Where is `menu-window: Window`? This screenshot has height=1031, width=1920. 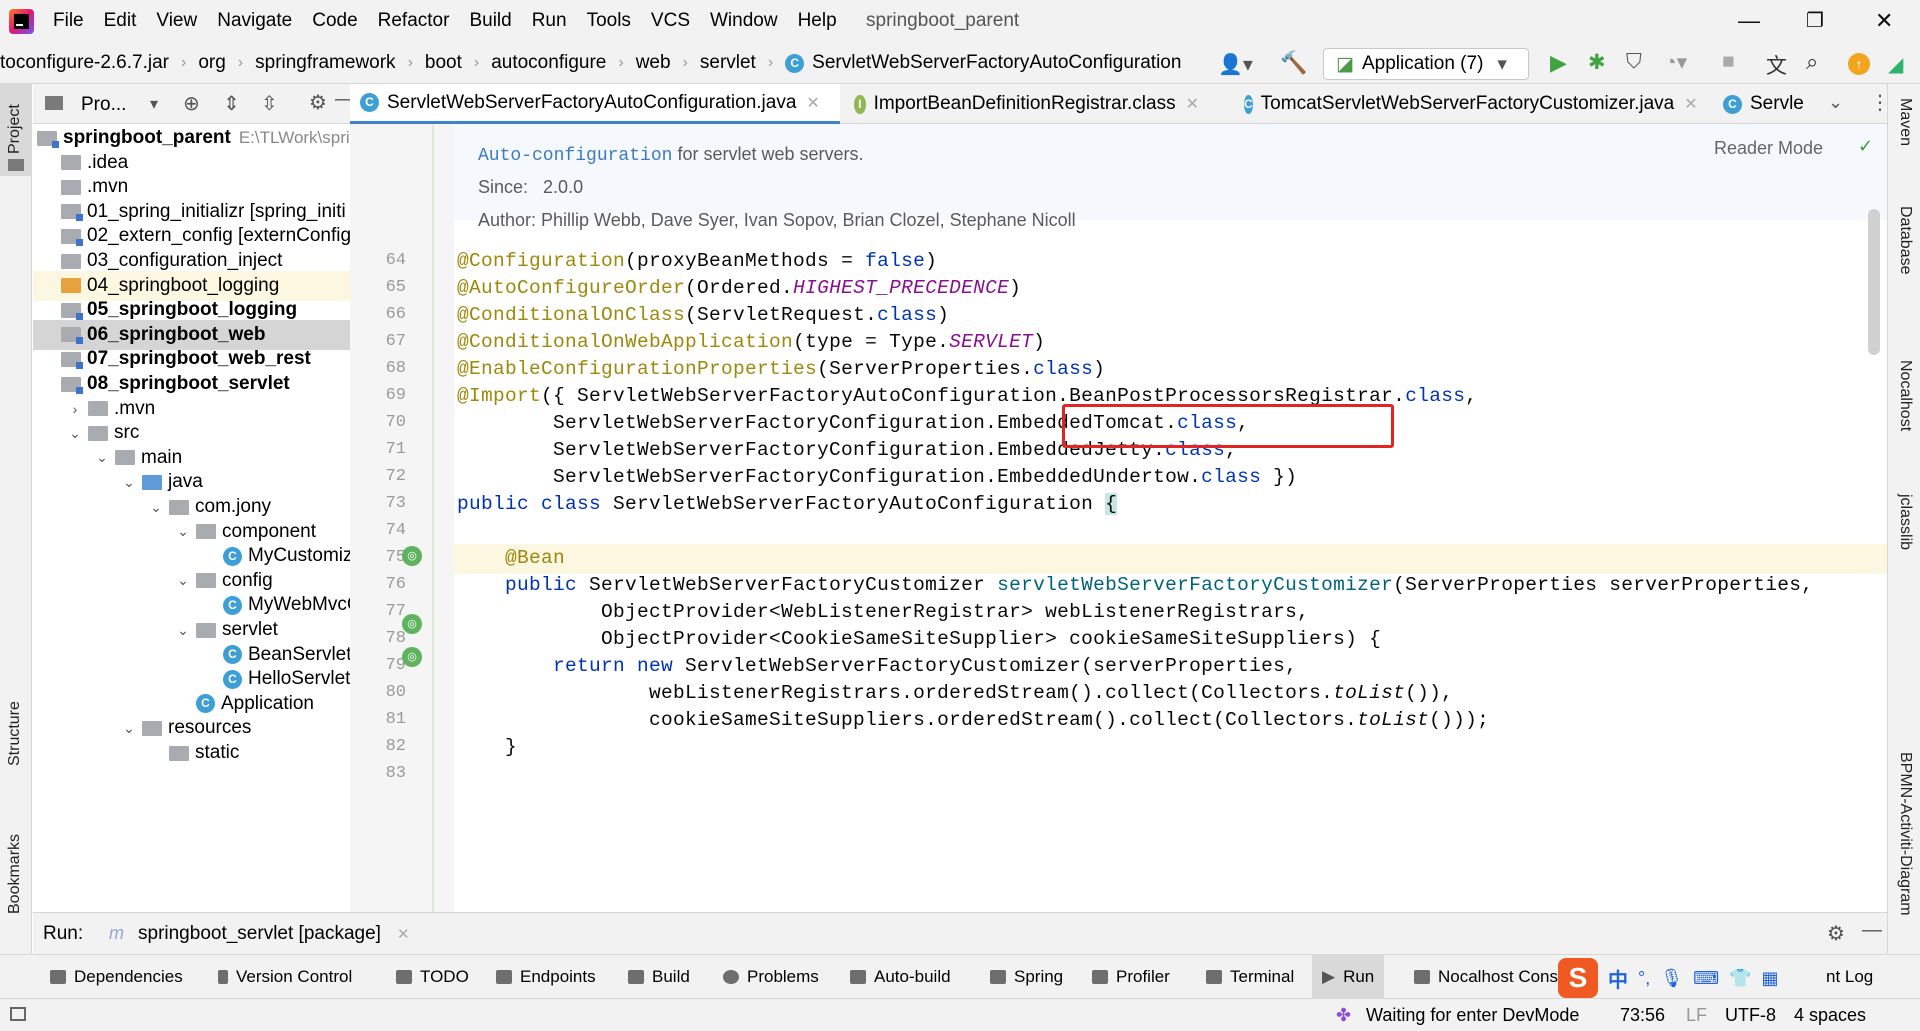 menu-window: Window is located at coordinates (744, 21).